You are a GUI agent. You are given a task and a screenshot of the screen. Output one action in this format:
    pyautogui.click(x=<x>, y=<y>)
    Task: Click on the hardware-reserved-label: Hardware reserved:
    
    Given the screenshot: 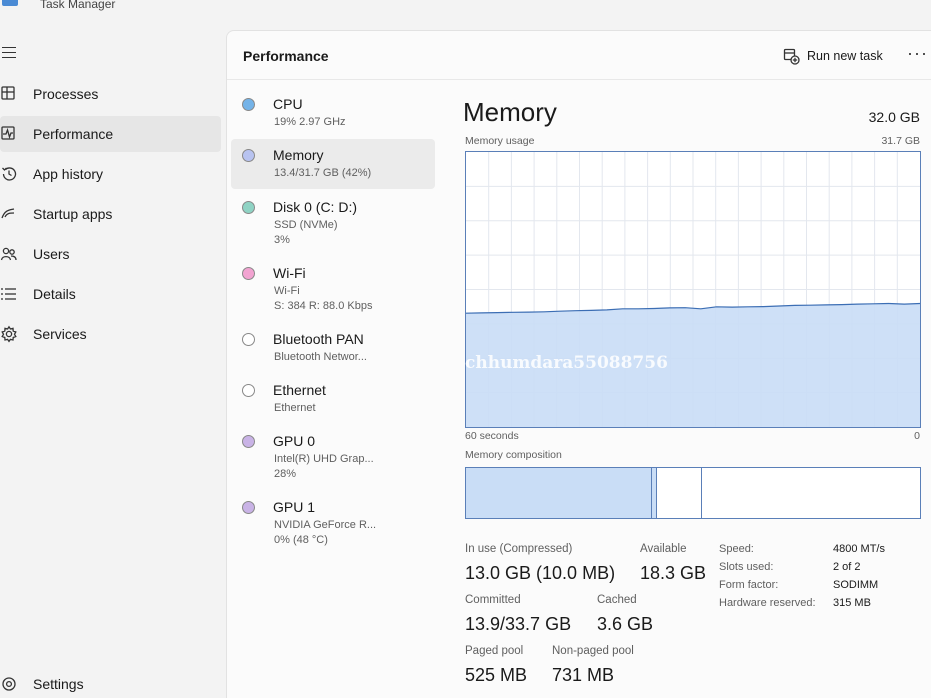 What is the action you would take?
    pyautogui.click(x=767, y=603)
    